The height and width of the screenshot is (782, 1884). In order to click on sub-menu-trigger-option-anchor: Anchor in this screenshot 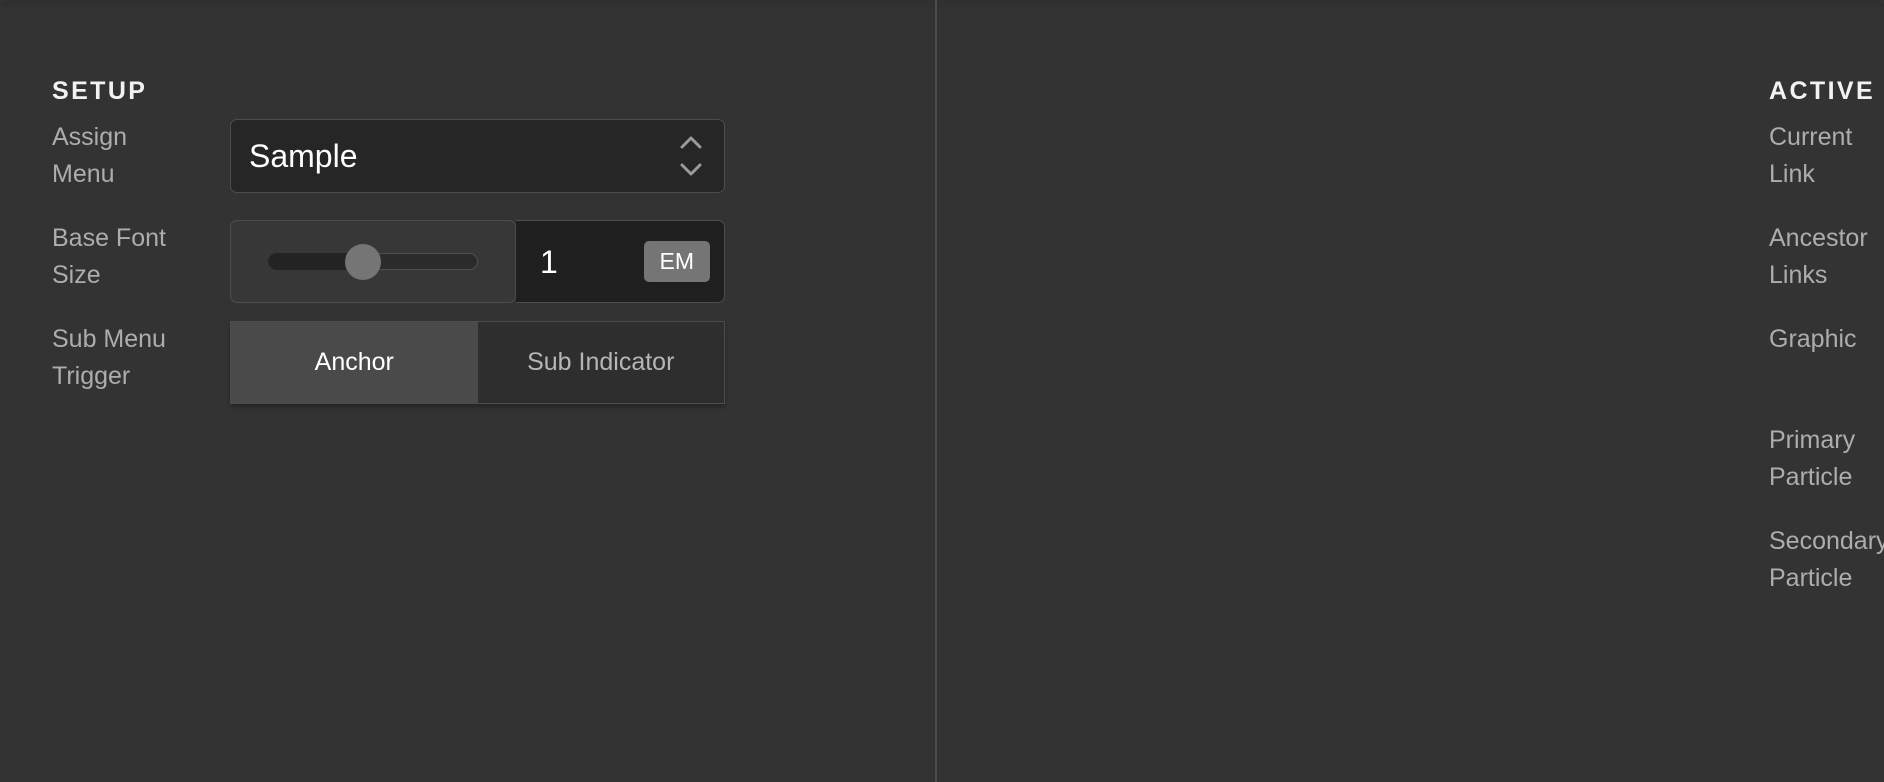, I will do `click(354, 362)`.